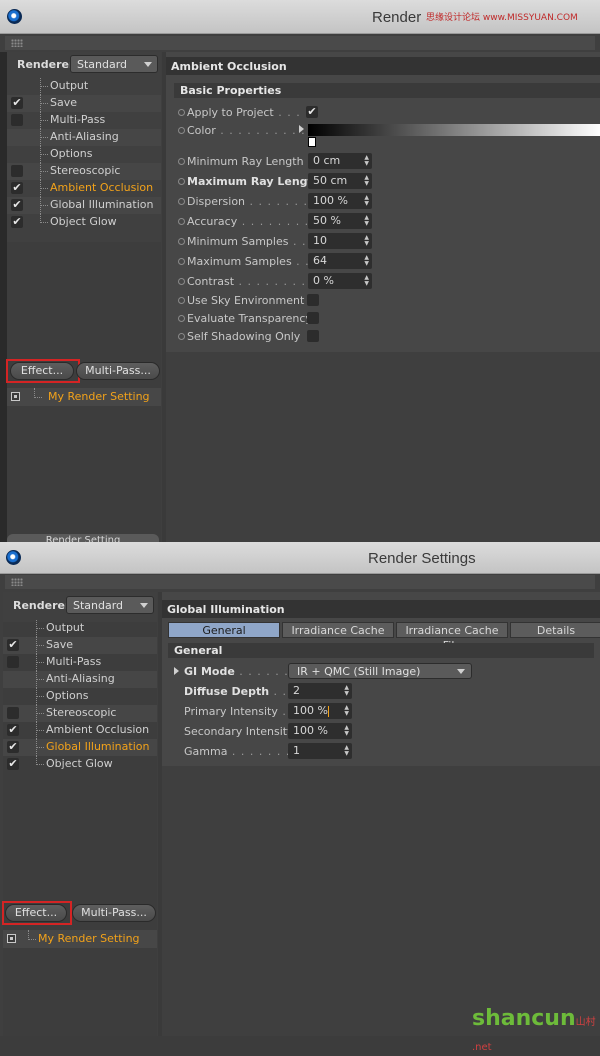 This screenshot has width=600, height=1056. What do you see at coordinates (17, 582) in the screenshot?
I see `grip-dots-icon` at bounding box center [17, 582].